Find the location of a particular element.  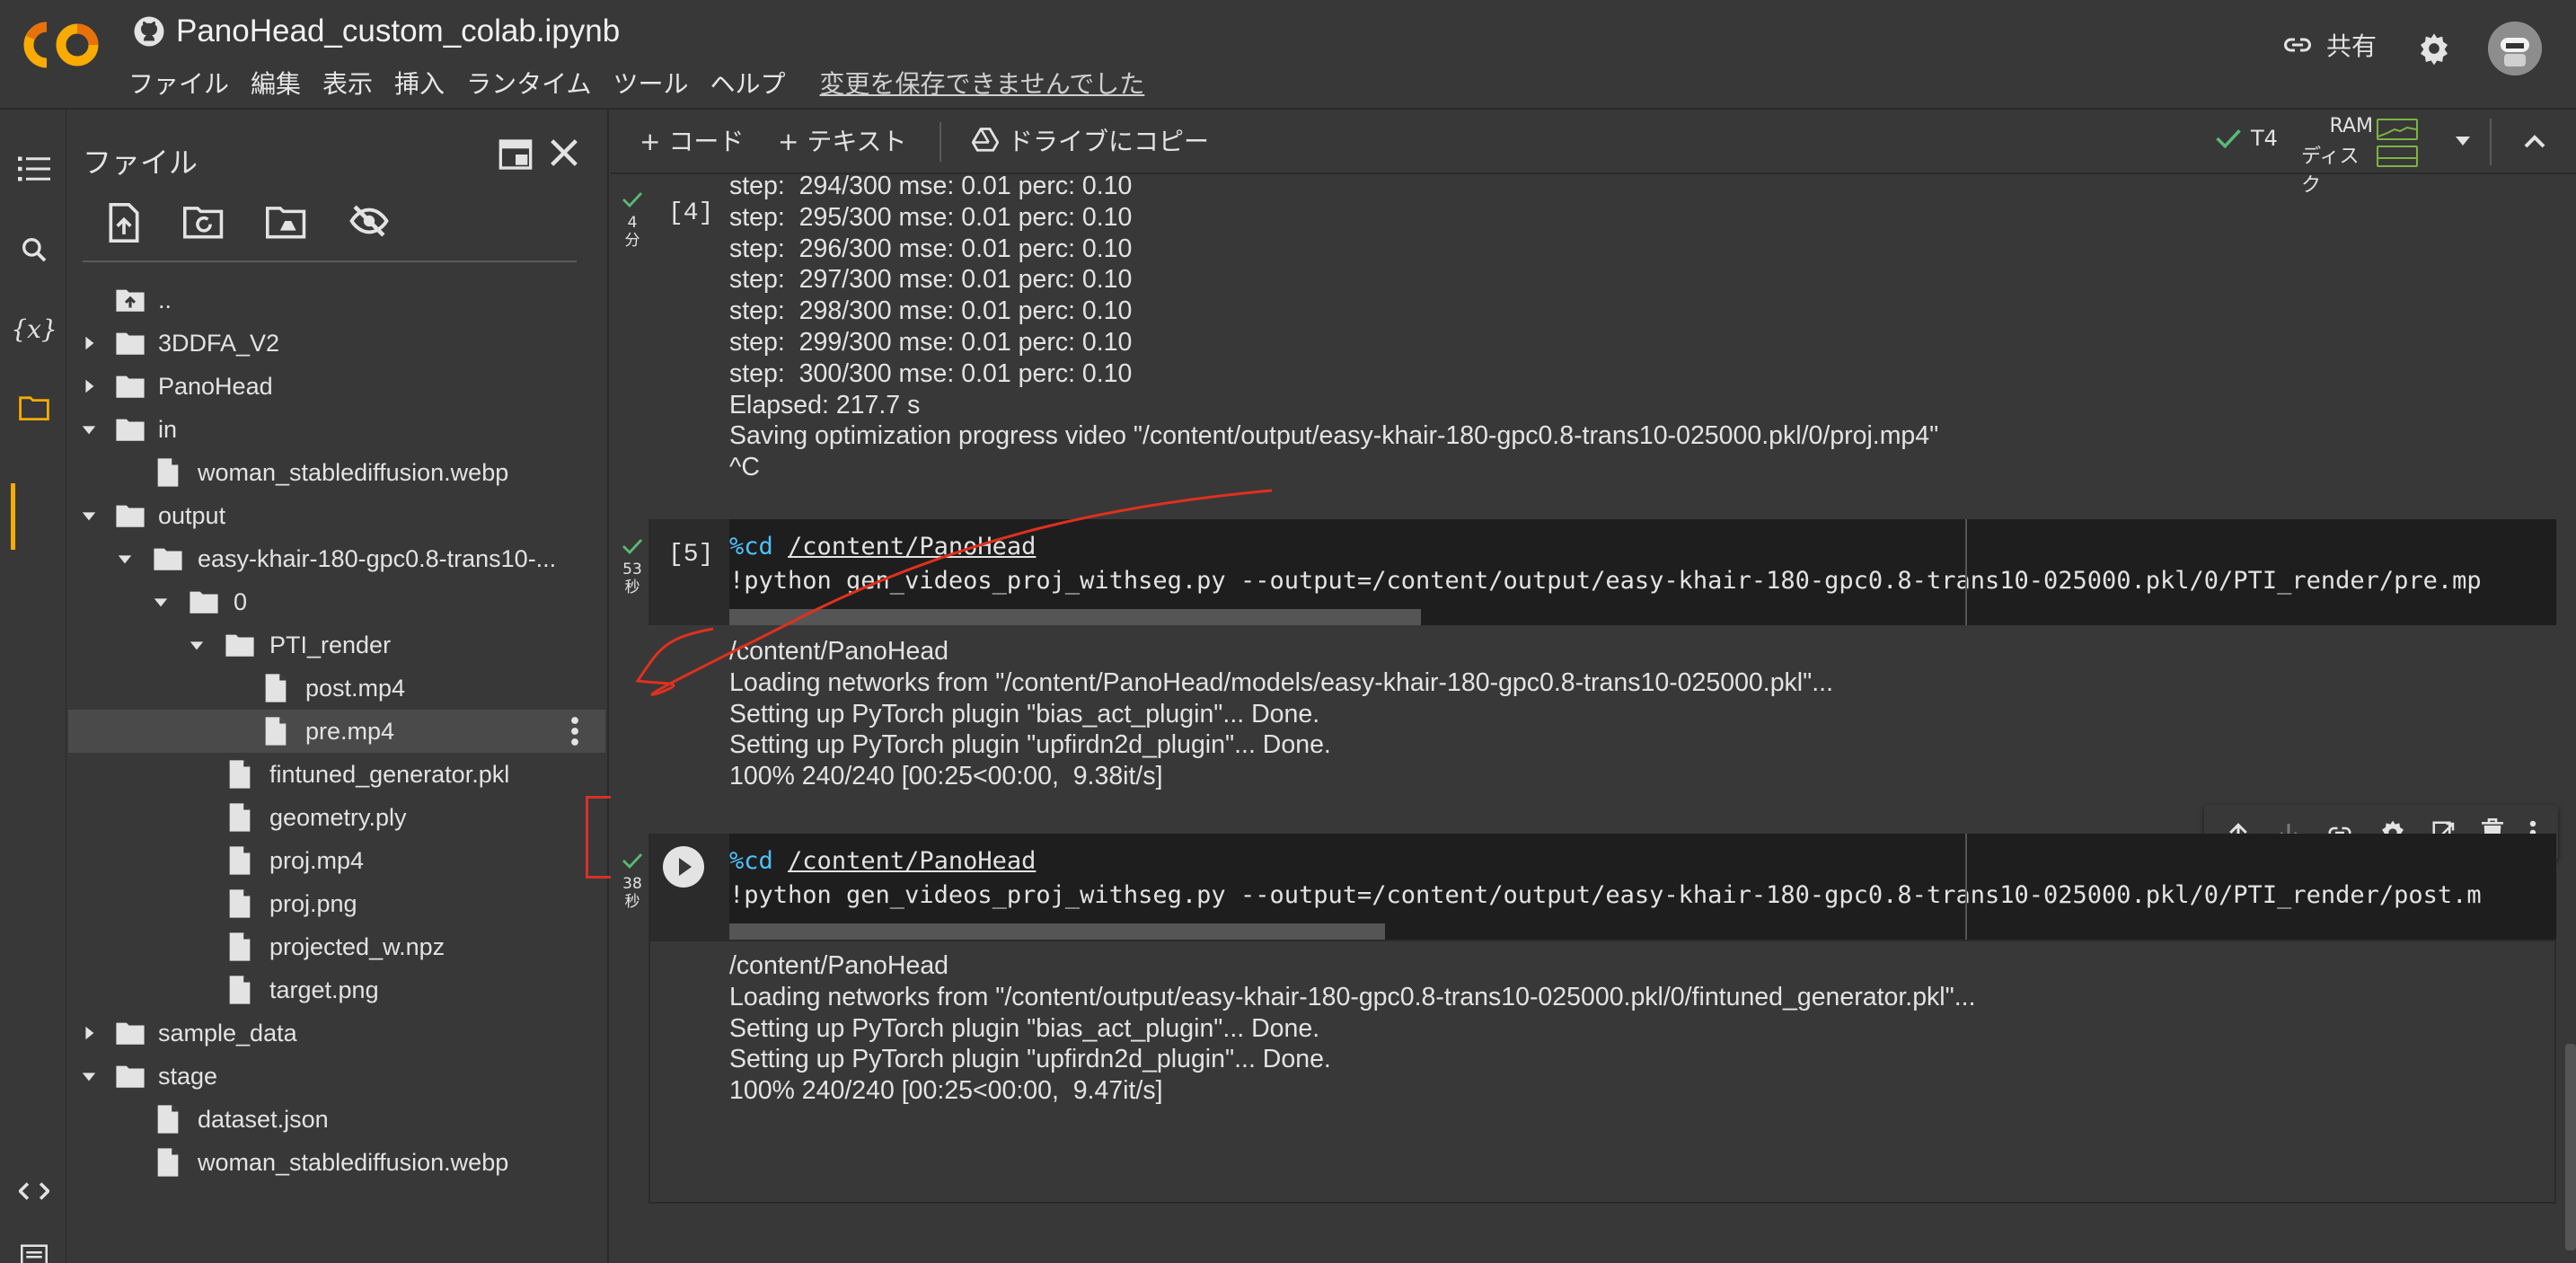

tree-item-label: PTI_render is located at coordinates (330, 644).